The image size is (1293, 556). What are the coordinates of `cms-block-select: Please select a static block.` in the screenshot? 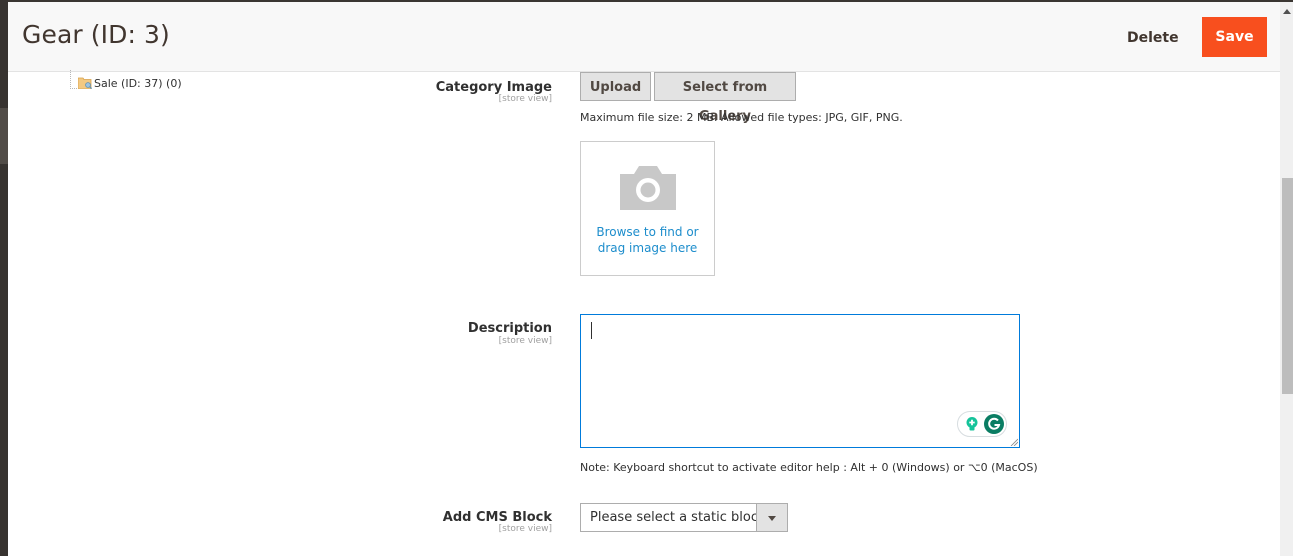 It's located at (684, 517).